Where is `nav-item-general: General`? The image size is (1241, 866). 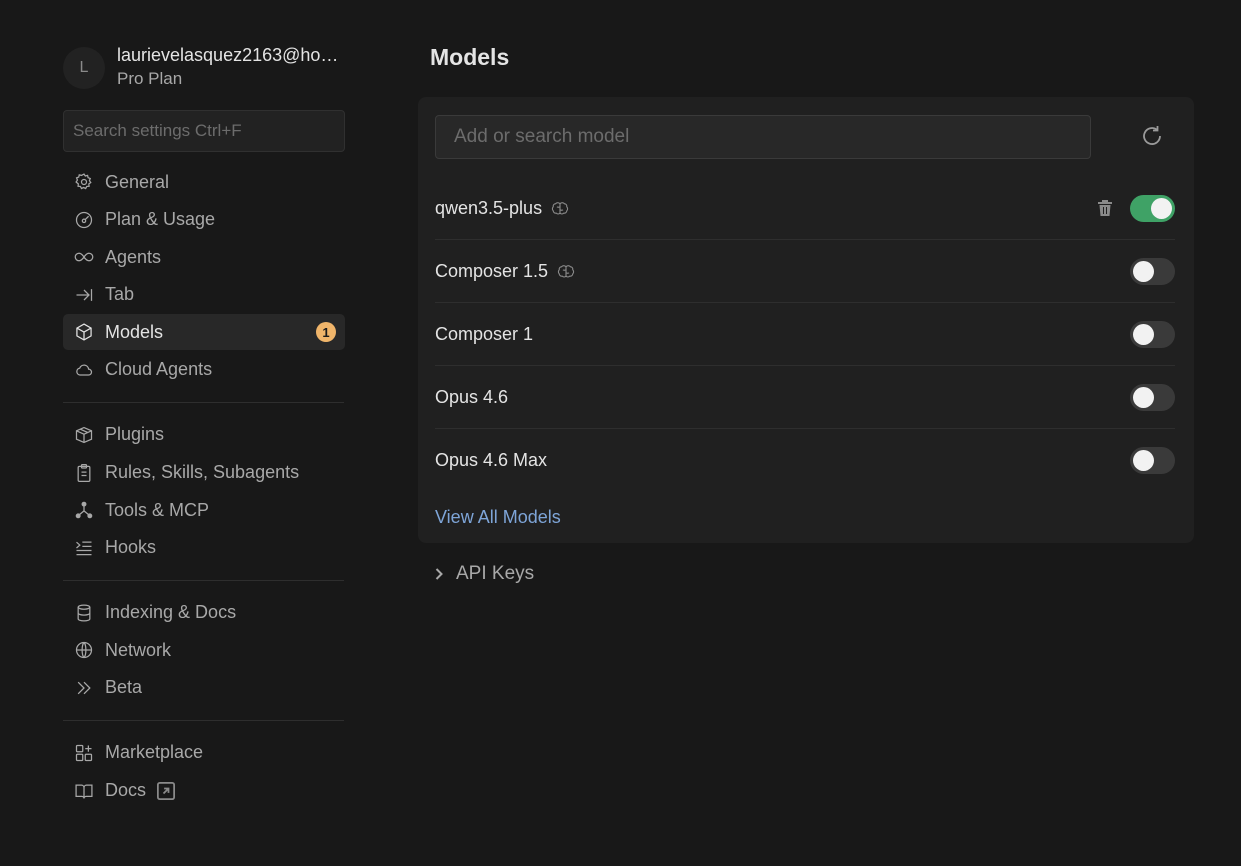 nav-item-general: General is located at coordinates (204, 182).